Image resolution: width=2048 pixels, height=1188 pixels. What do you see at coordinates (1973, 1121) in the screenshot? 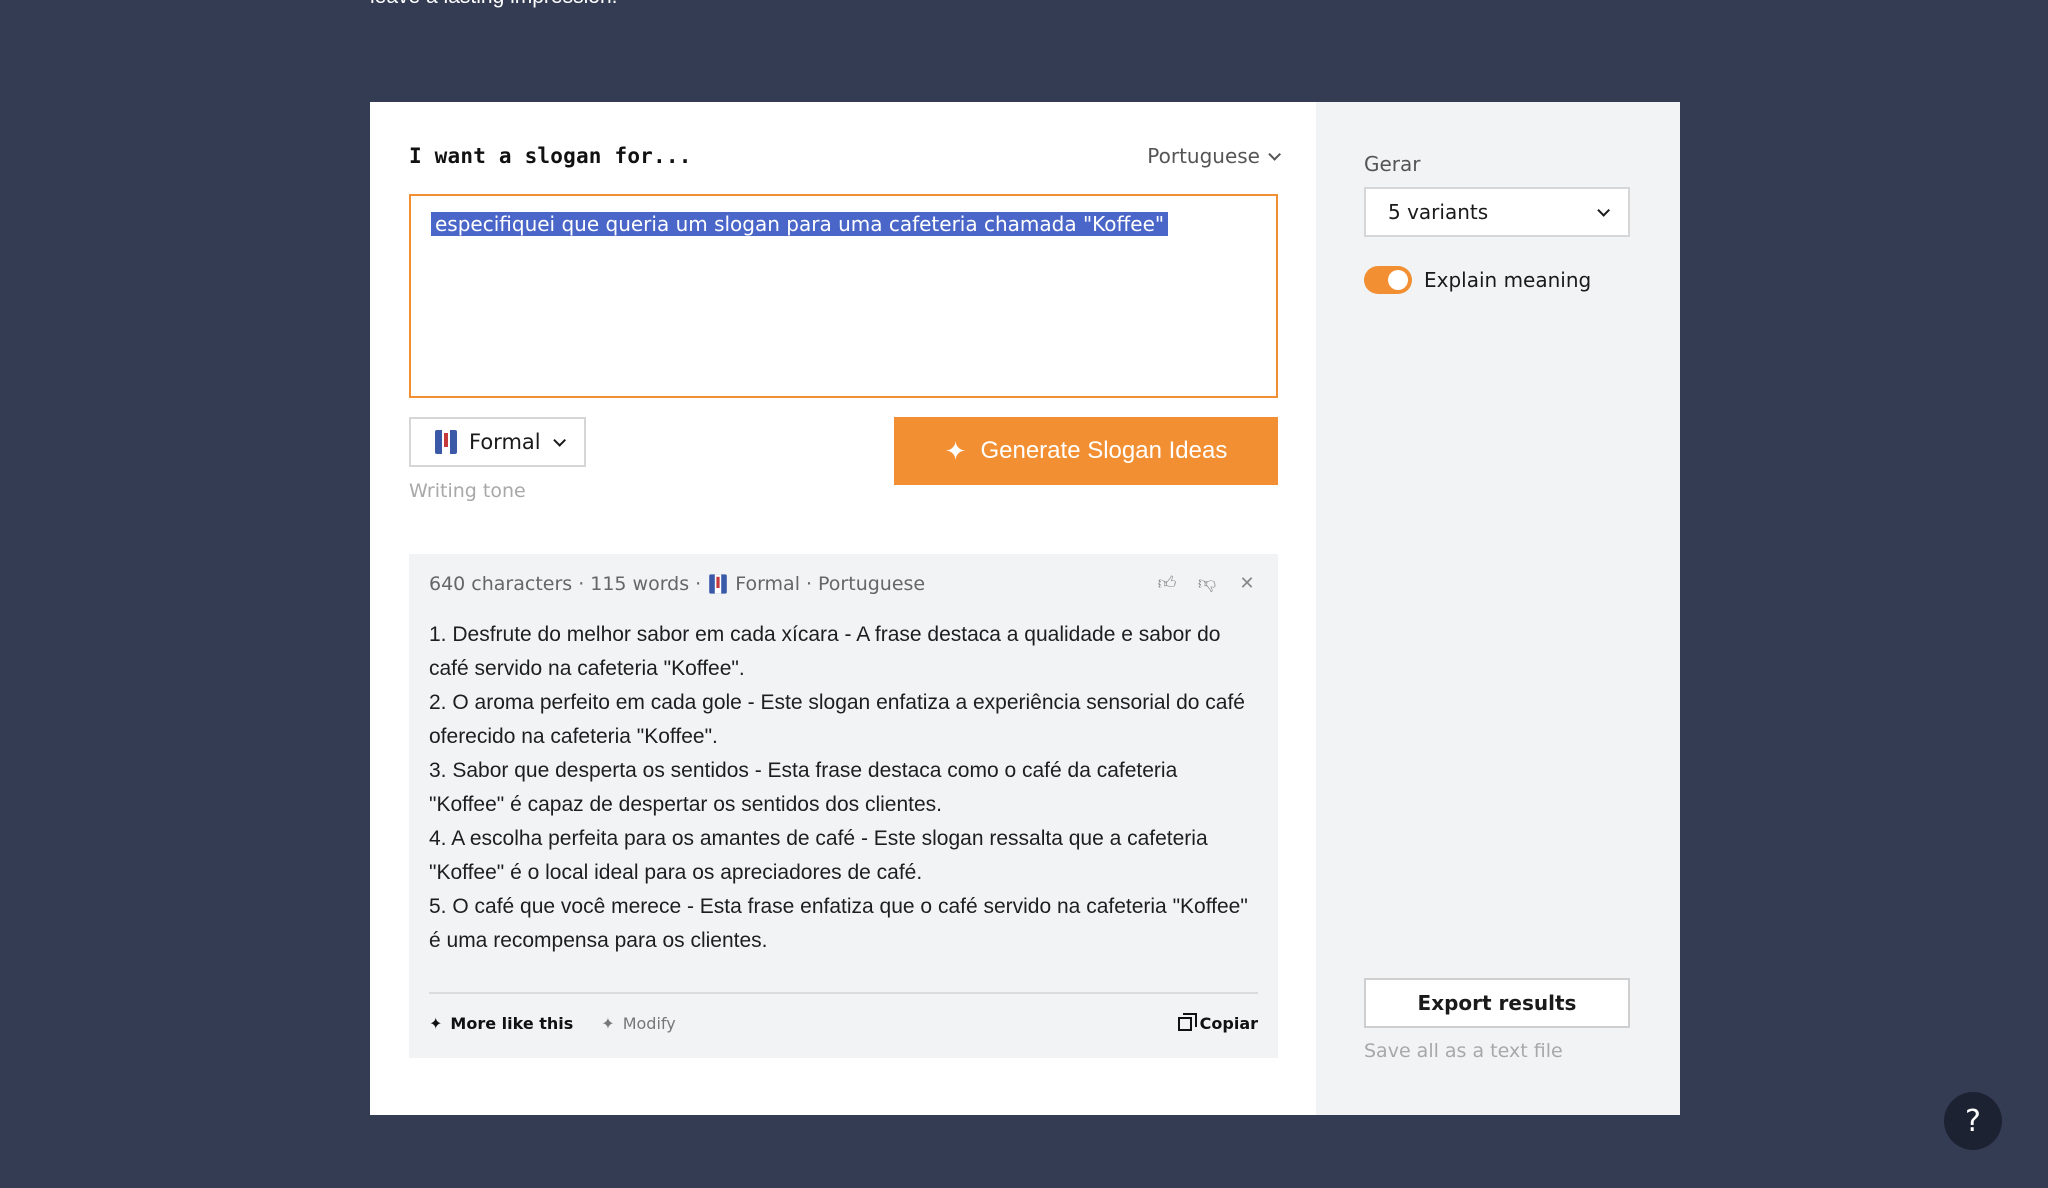
I see `help-button: ?` at bounding box center [1973, 1121].